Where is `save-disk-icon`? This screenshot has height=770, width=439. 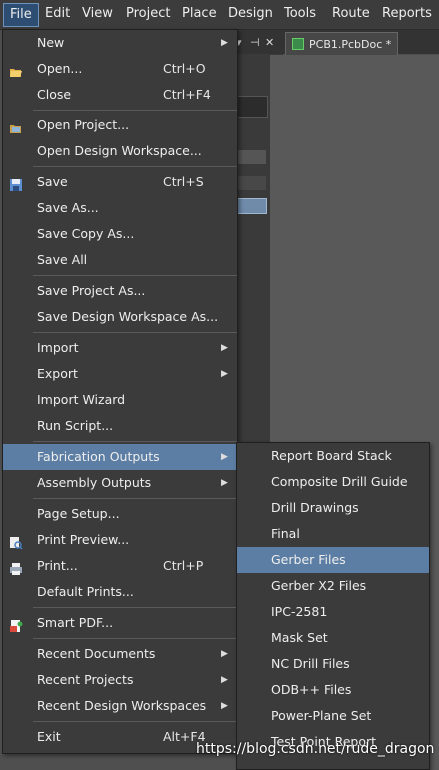 save-disk-icon is located at coordinates (16, 183).